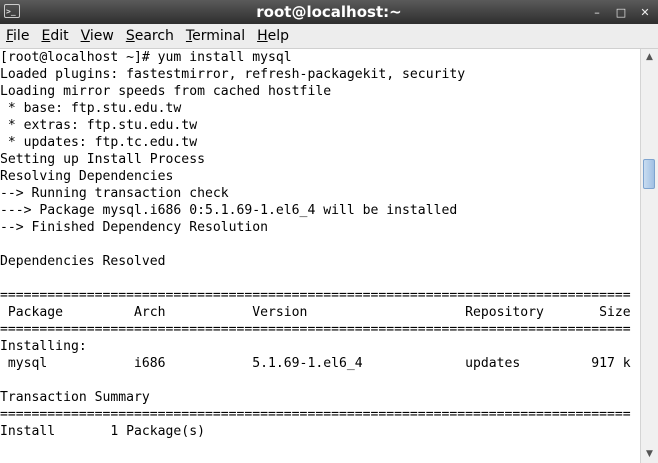 Image resolution: width=658 pixels, height=463 pixels. What do you see at coordinates (146, 57) in the screenshot?
I see `terminal-line: [root@localhost ~]# yum install mysql` at bounding box center [146, 57].